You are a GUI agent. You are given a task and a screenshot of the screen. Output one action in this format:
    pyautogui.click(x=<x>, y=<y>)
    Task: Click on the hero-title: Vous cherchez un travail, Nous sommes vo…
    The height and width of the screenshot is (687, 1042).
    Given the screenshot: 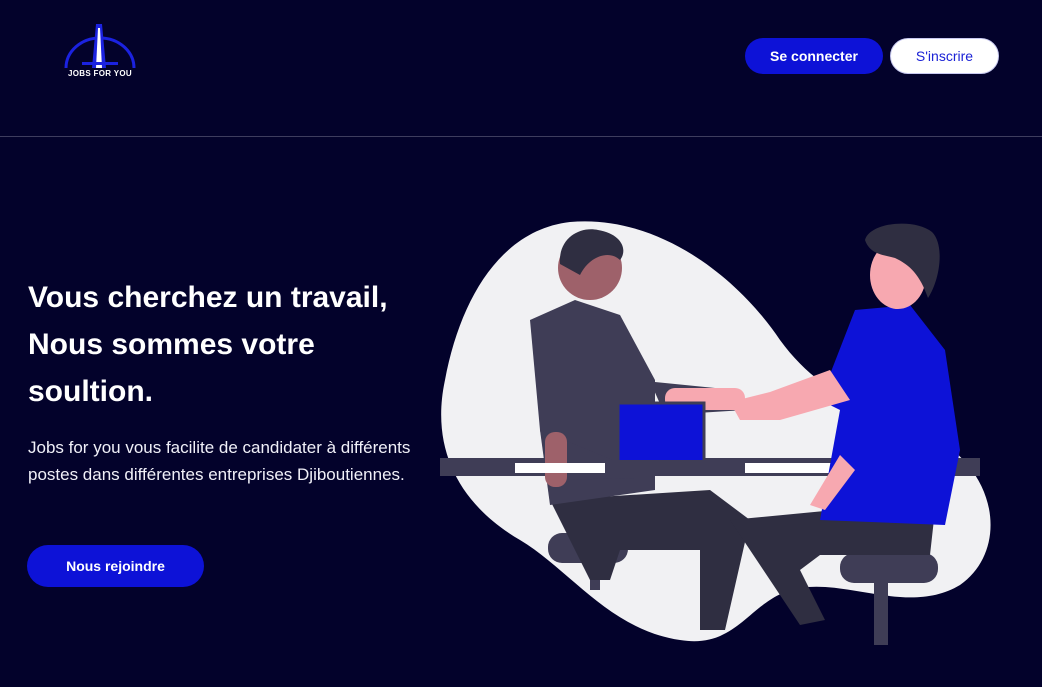 What is the action you would take?
    pyautogui.click(x=208, y=344)
    